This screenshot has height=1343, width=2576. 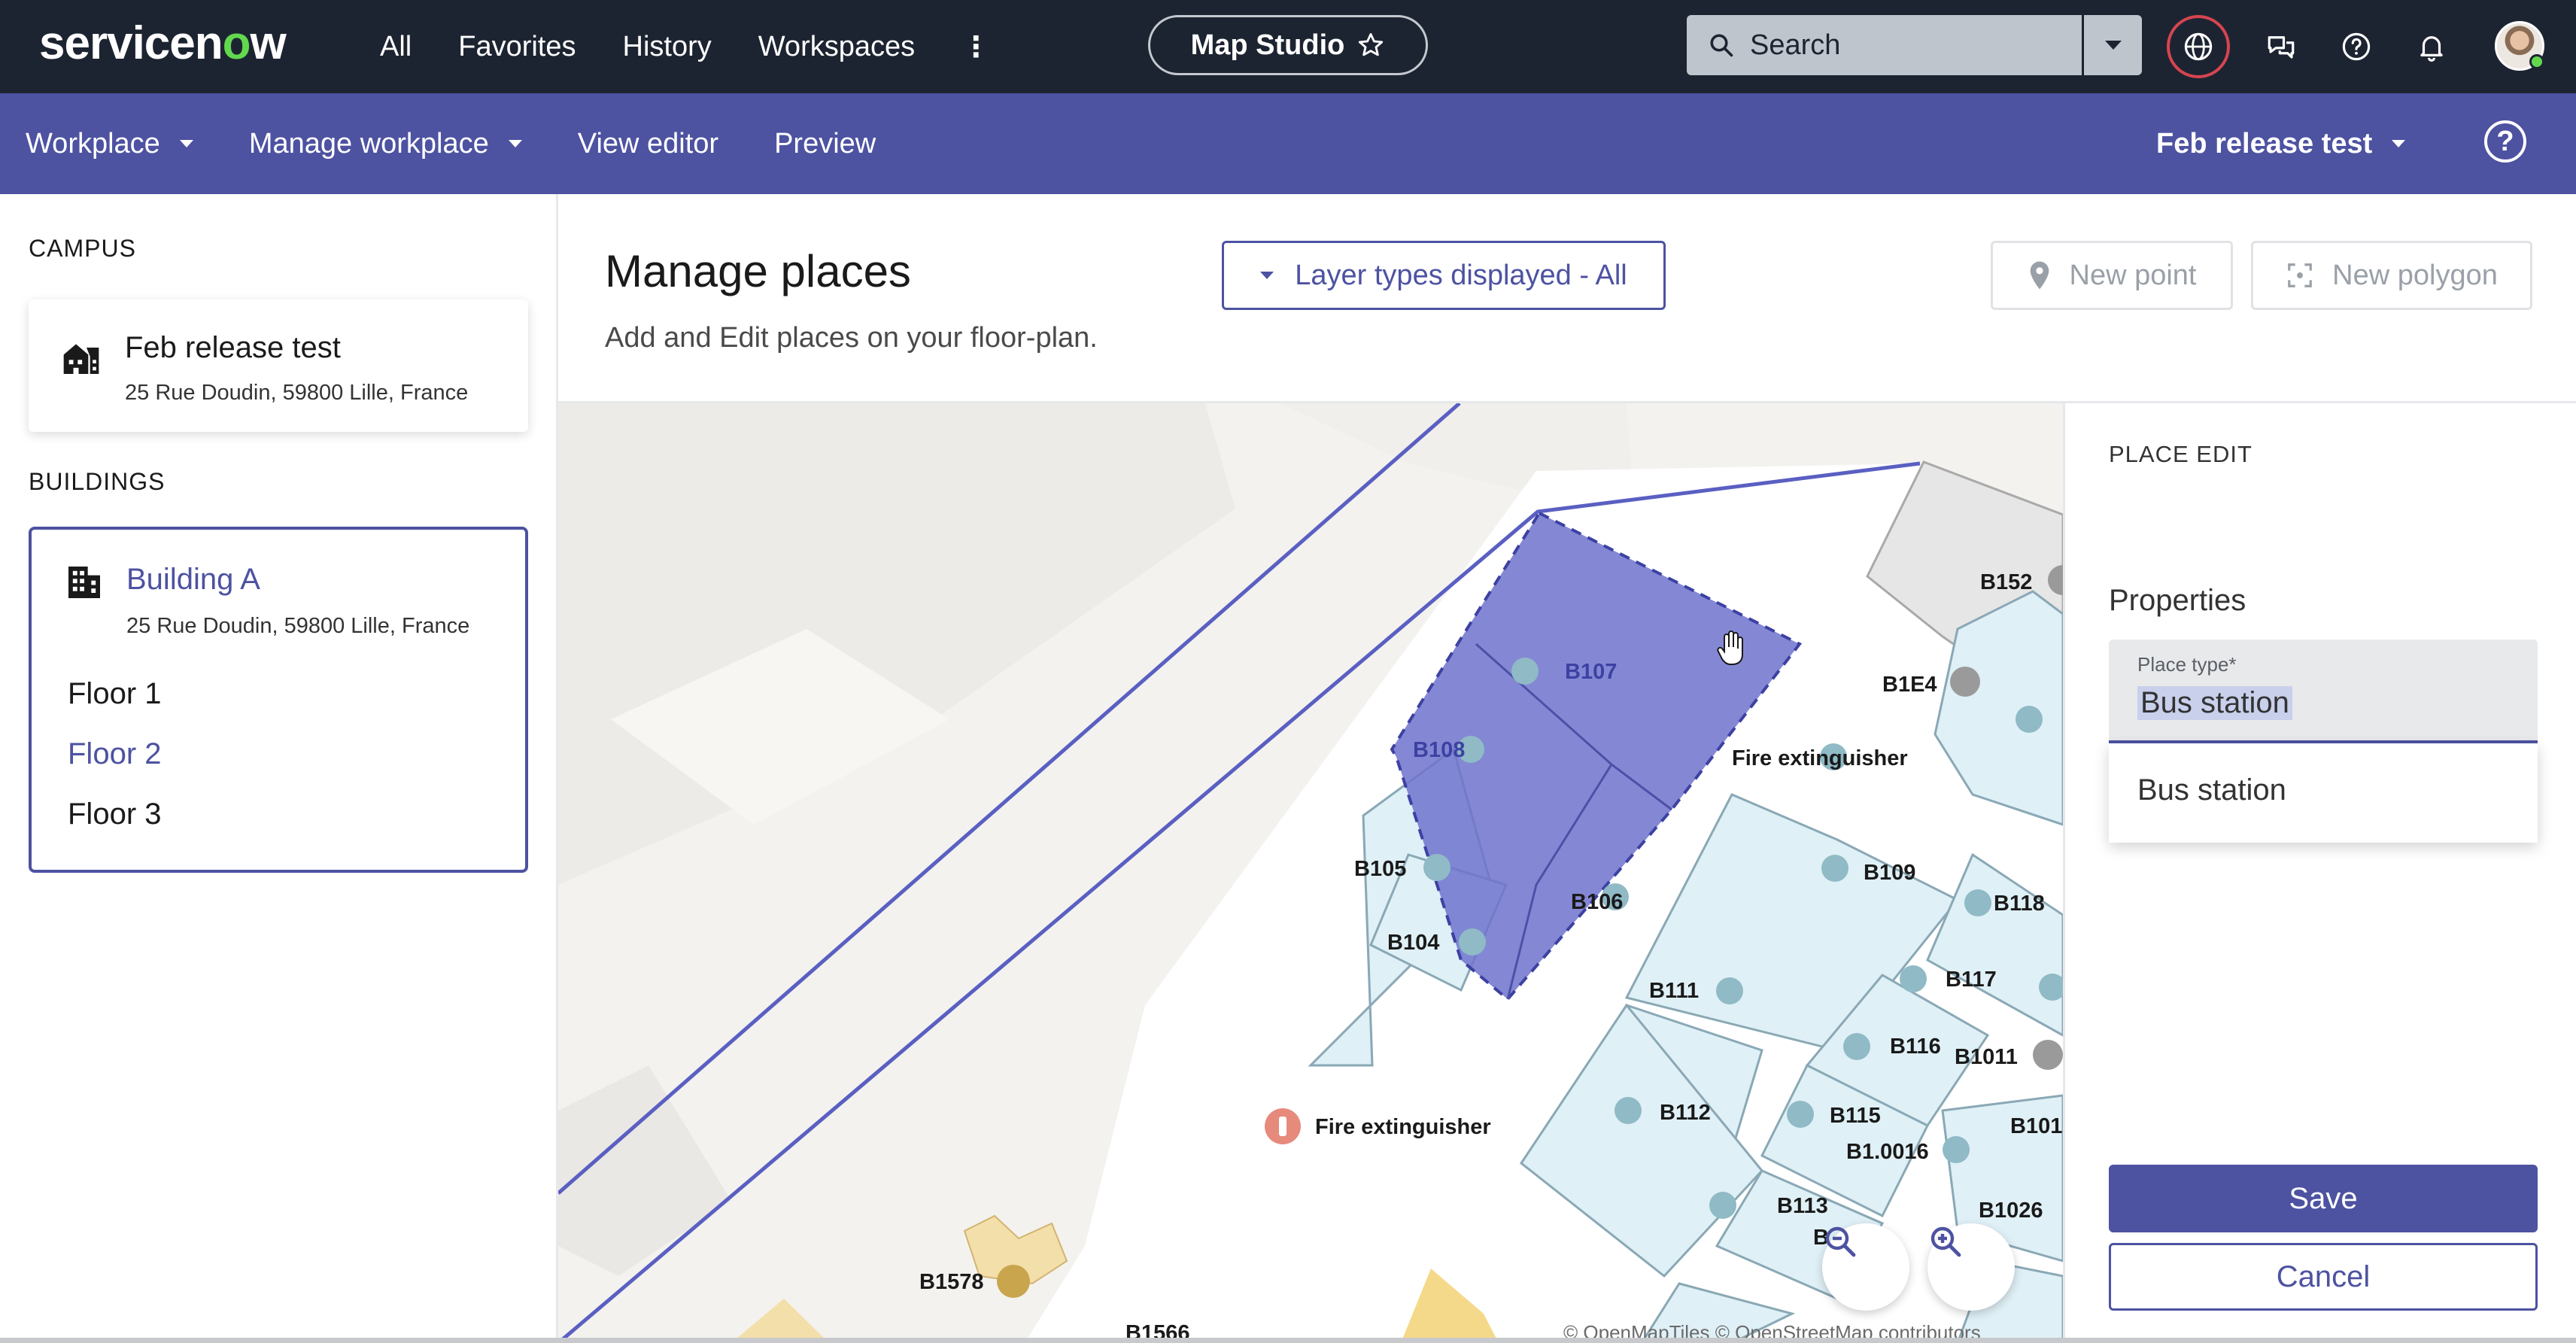 What do you see at coordinates (1380, 869) in the screenshot?
I see `room-label-b105: B105` at bounding box center [1380, 869].